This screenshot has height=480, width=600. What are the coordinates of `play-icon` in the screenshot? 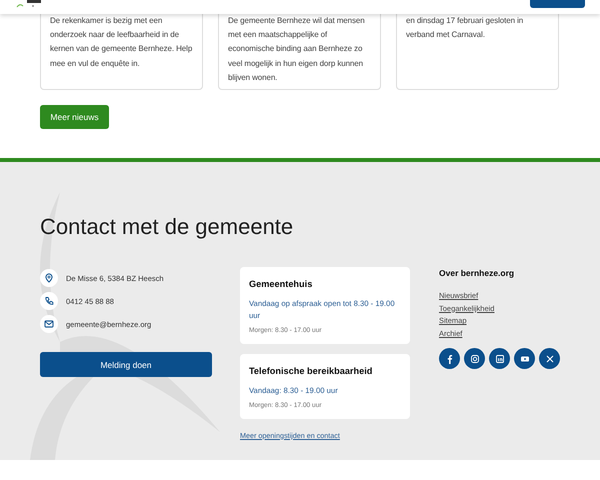 It's located at (525, 359).